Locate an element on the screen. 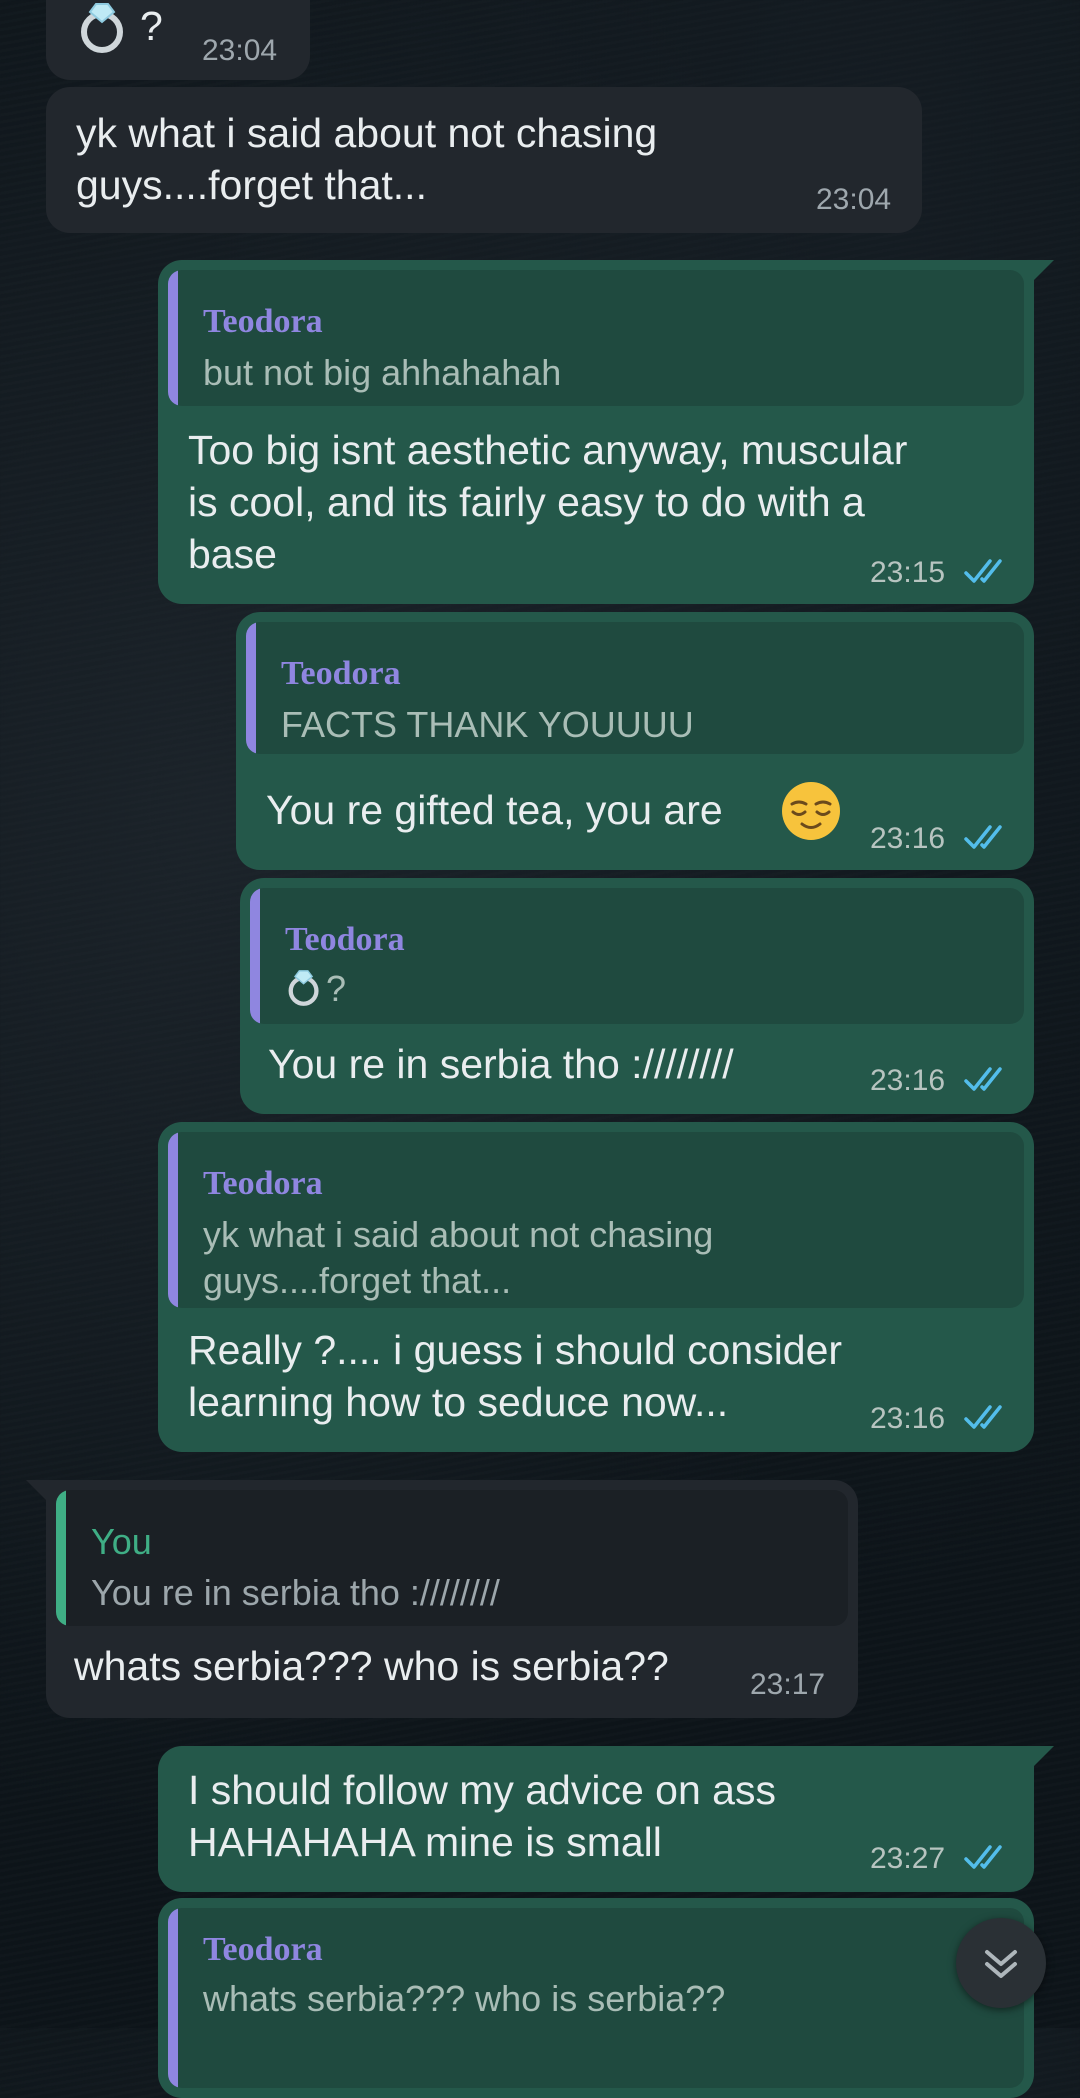 This screenshot has height=2098, width=1080. quote-text: whats serbia??? who is serbia?? is located at coordinates (464, 1998).